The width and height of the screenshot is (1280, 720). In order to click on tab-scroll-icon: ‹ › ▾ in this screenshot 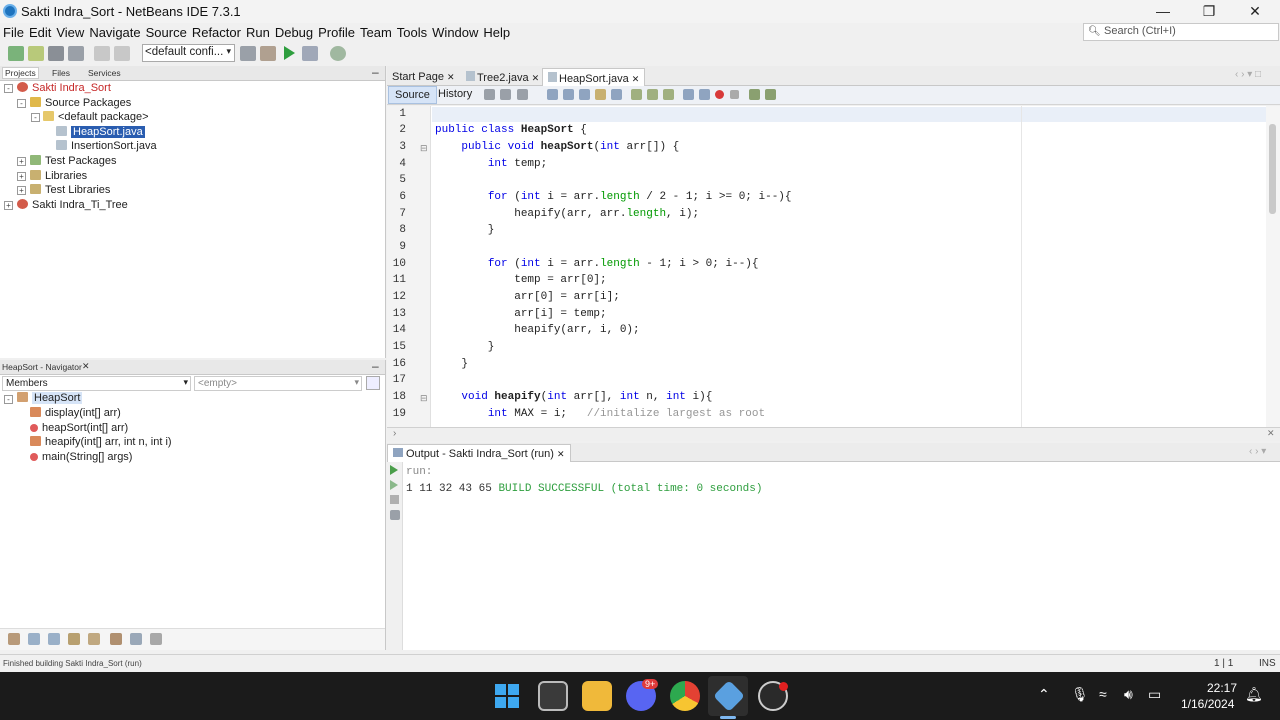, I will do `click(1257, 451)`.